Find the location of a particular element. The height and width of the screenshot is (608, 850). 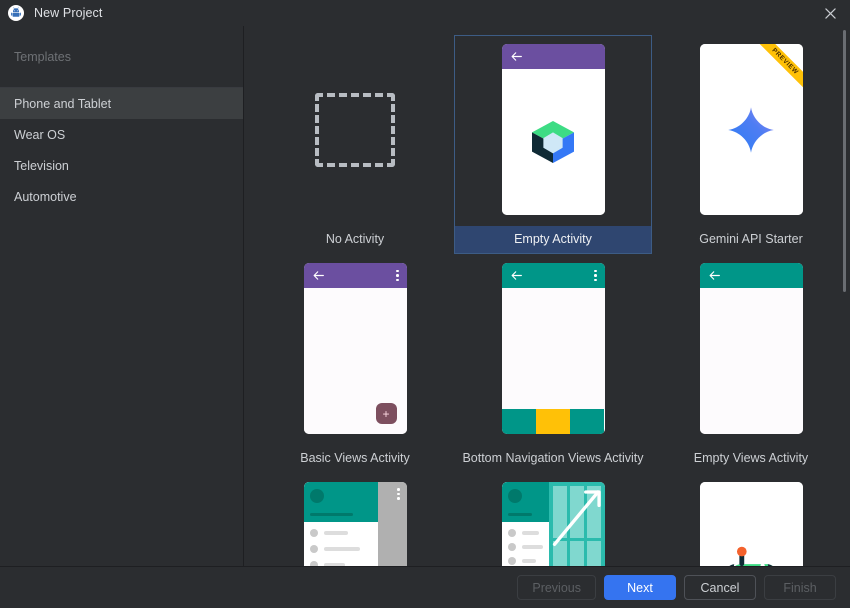

dashed-placeholder-icon is located at coordinates (355, 129).